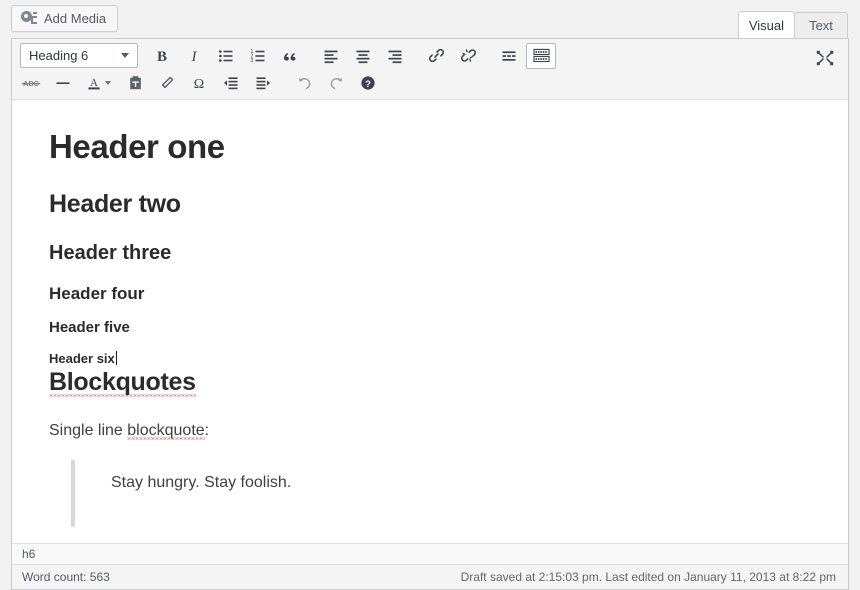  I want to click on indent-icon, so click(263, 82).